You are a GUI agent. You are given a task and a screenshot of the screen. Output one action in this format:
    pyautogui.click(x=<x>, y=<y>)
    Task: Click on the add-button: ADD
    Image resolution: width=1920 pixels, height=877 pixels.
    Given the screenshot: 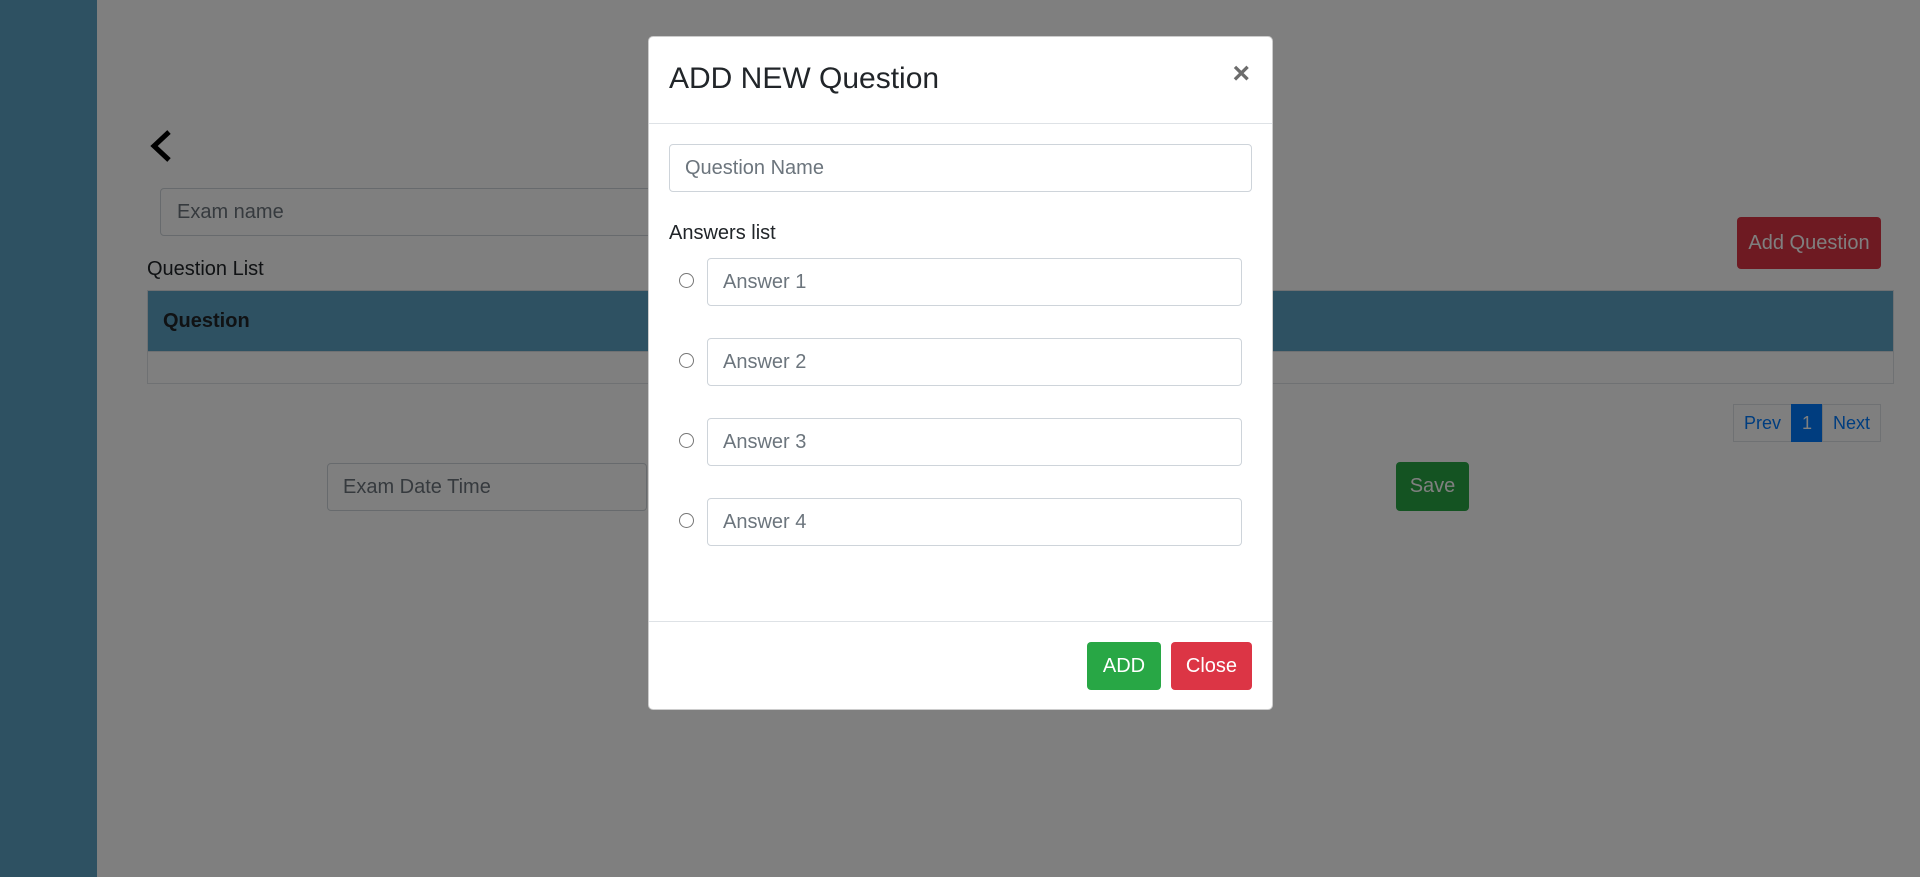 What is the action you would take?
    pyautogui.click(x=1124, y=666)
    